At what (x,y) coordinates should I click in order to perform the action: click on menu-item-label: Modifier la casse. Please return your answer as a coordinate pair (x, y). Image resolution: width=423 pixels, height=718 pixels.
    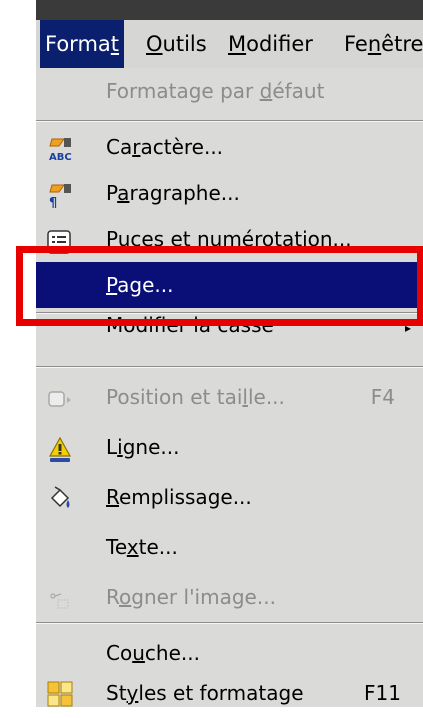
    Looking at the image, I should click on (190, 326).